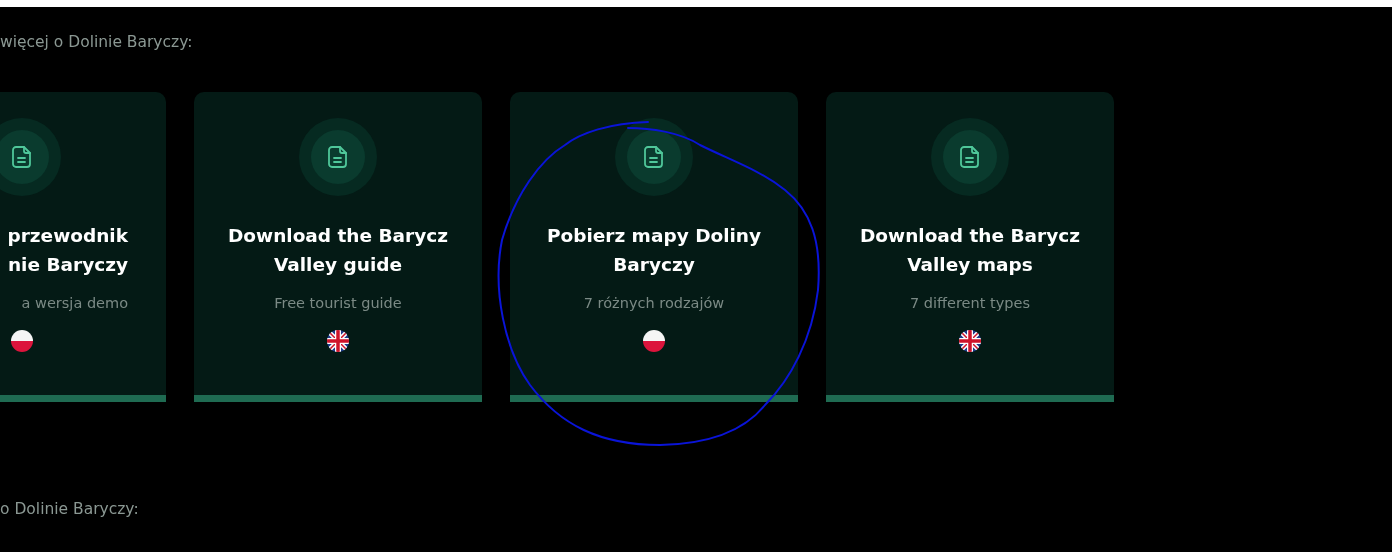 The width and height of the screenshot is (1392, 552). I want to click on card-title: przewodnik nie Baryczy, so click(67, 250).